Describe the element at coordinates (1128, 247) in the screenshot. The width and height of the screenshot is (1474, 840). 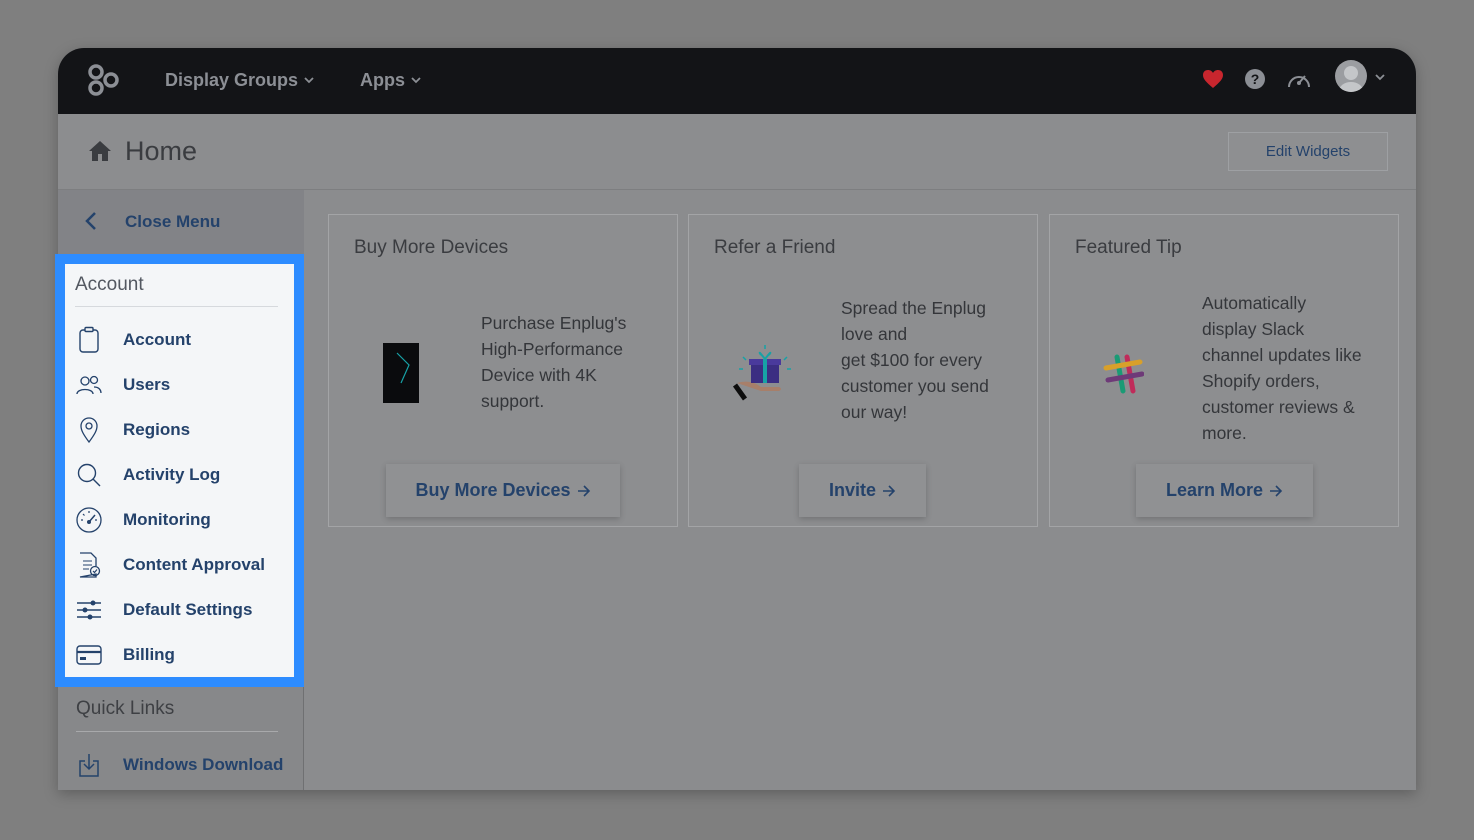
I see `card-title: Featured Tip` at that location.